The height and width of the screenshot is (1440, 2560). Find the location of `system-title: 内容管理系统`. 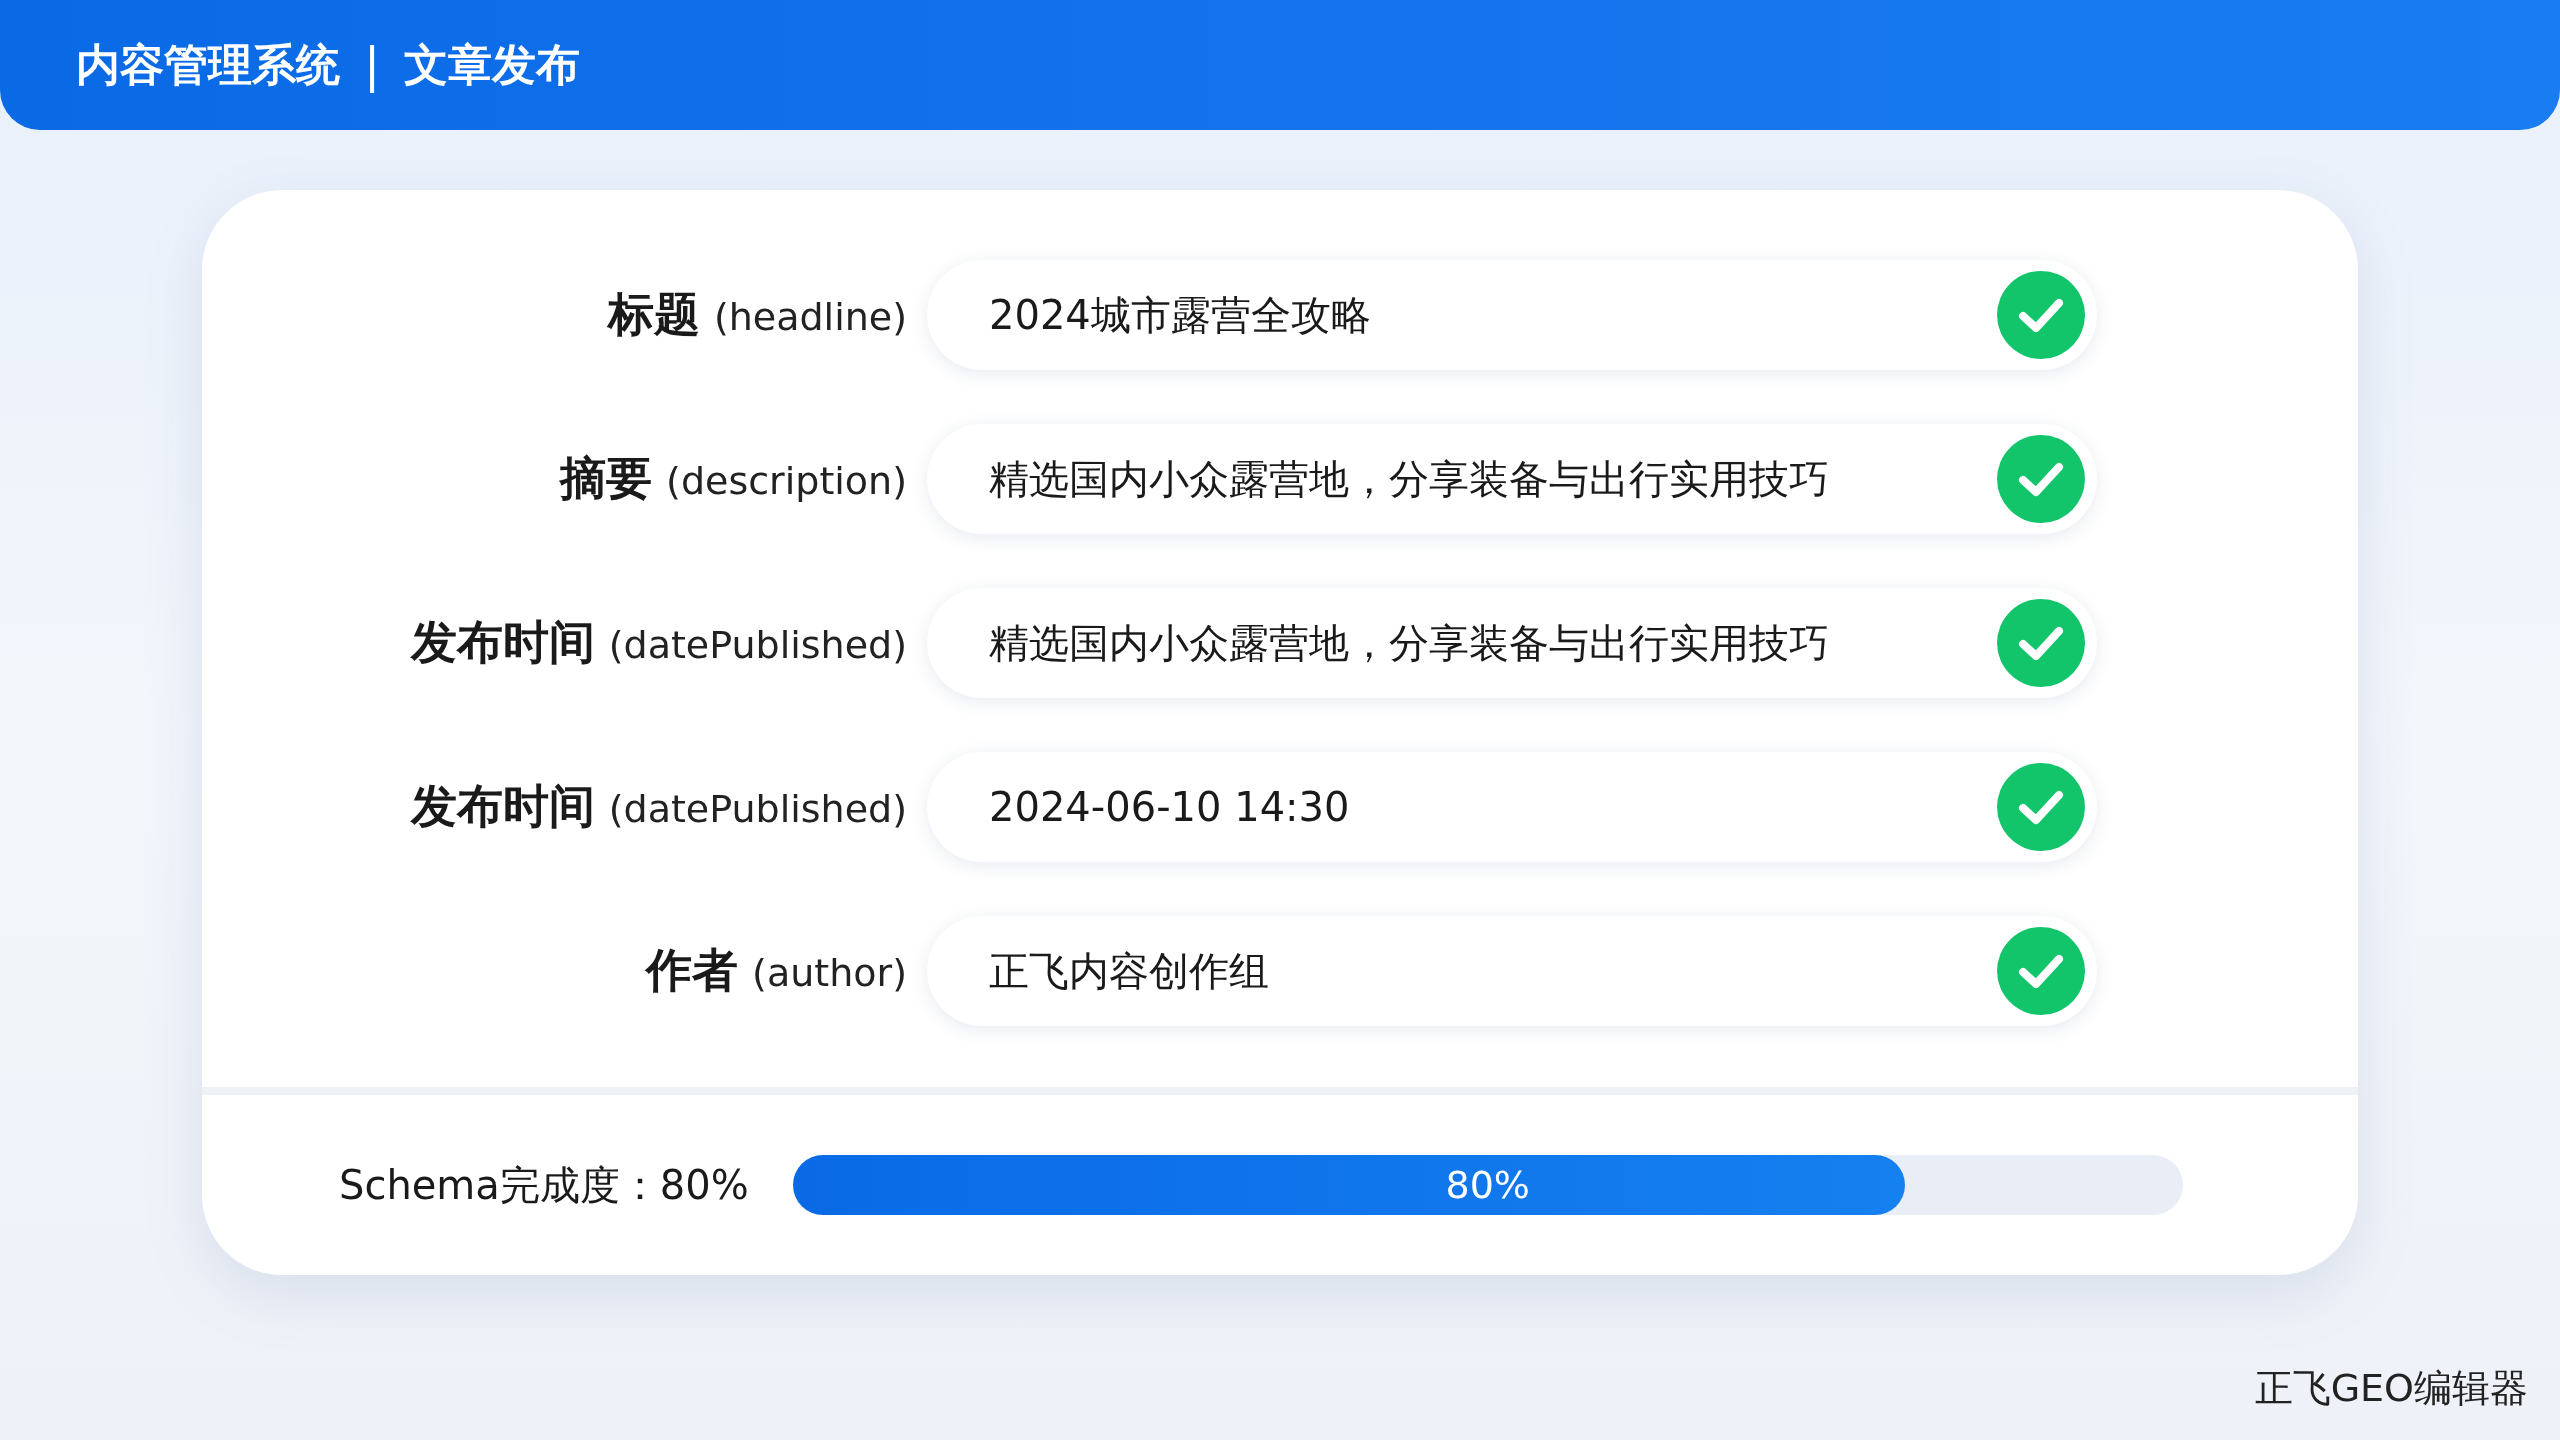

system-title: 内容管理系统 is located at coordinates (208, 64).